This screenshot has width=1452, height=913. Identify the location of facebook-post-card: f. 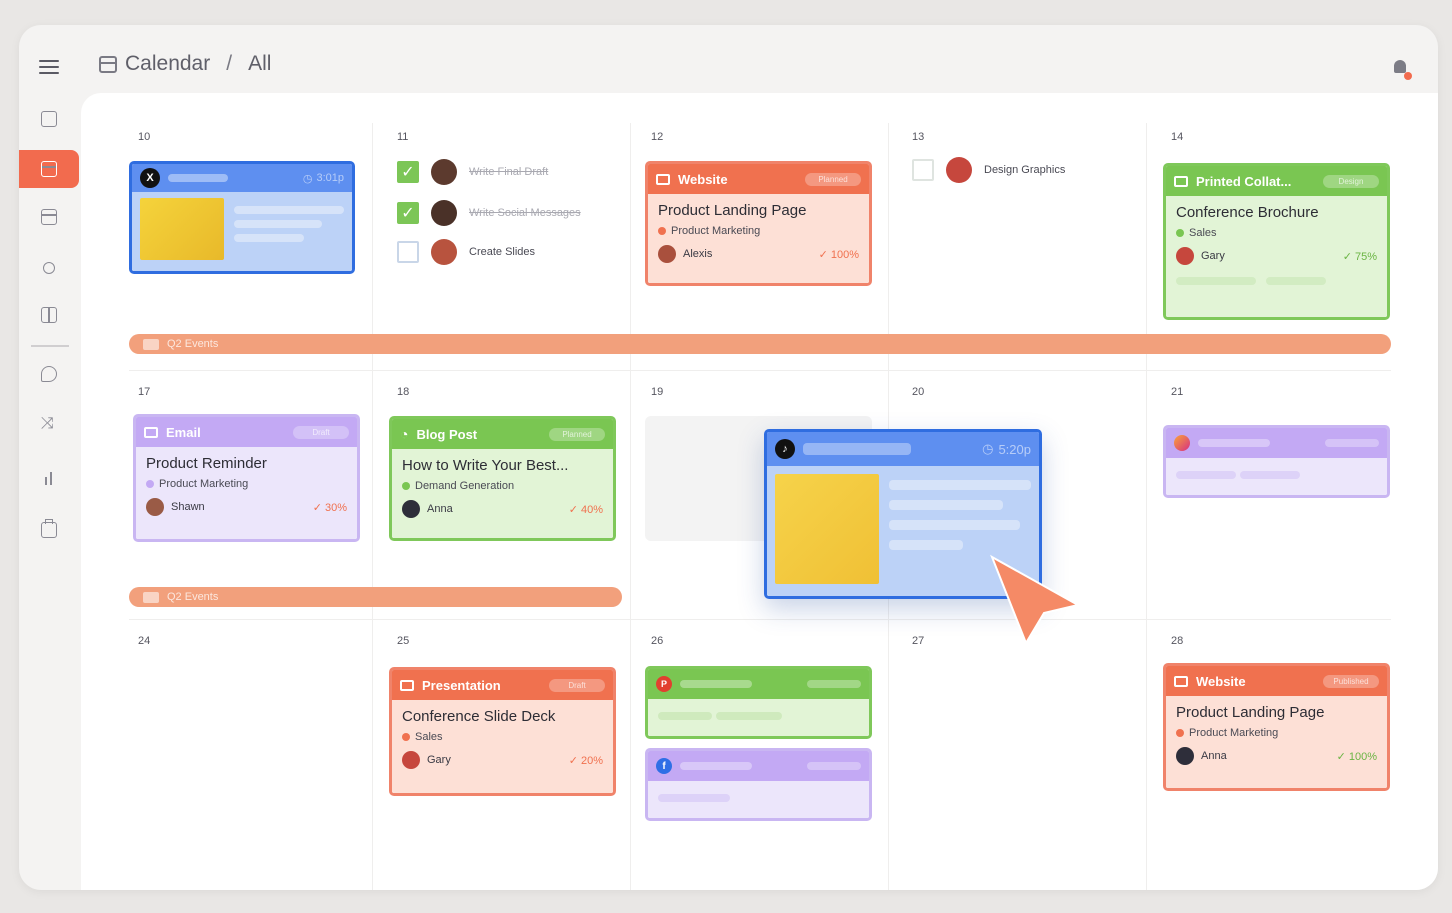
(758, 784).